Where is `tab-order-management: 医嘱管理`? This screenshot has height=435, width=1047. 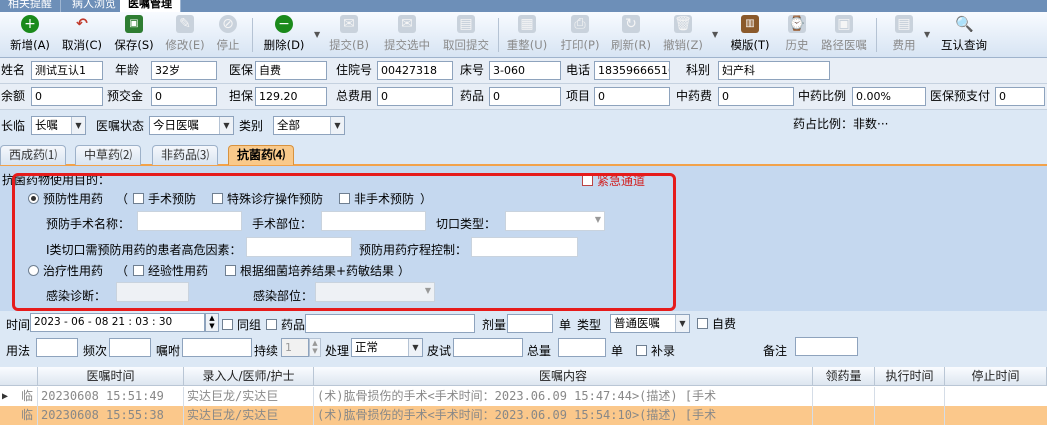
tab-order-management: 医嘱管理 is located at coordinates (150, 6).